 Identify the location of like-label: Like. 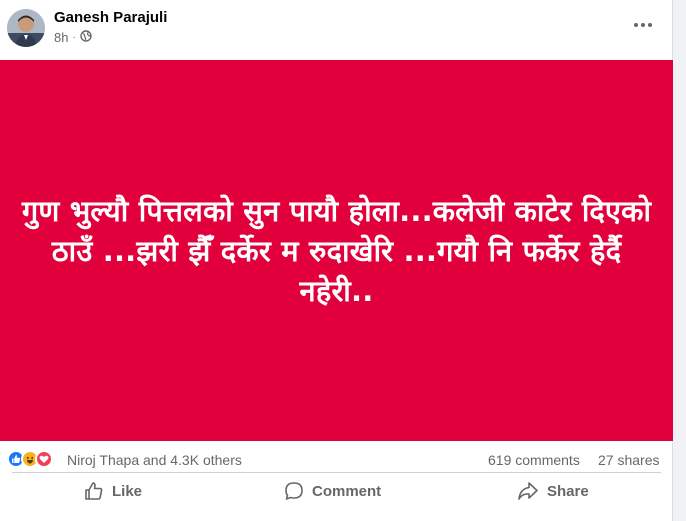
(127, 491).